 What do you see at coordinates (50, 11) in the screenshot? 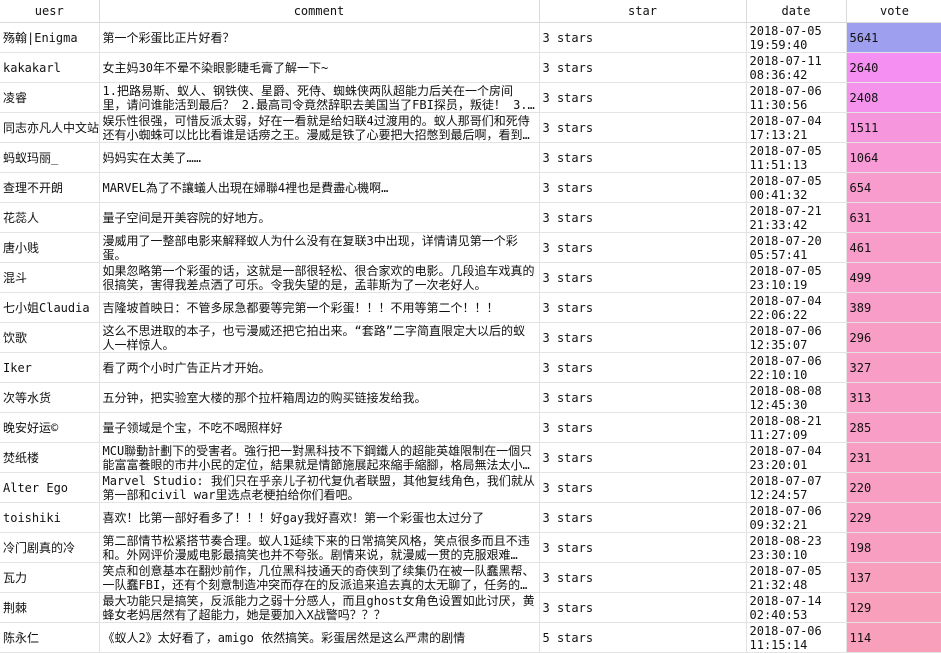
I see `column-header-user: uesr` at bounding box center [50, 11].